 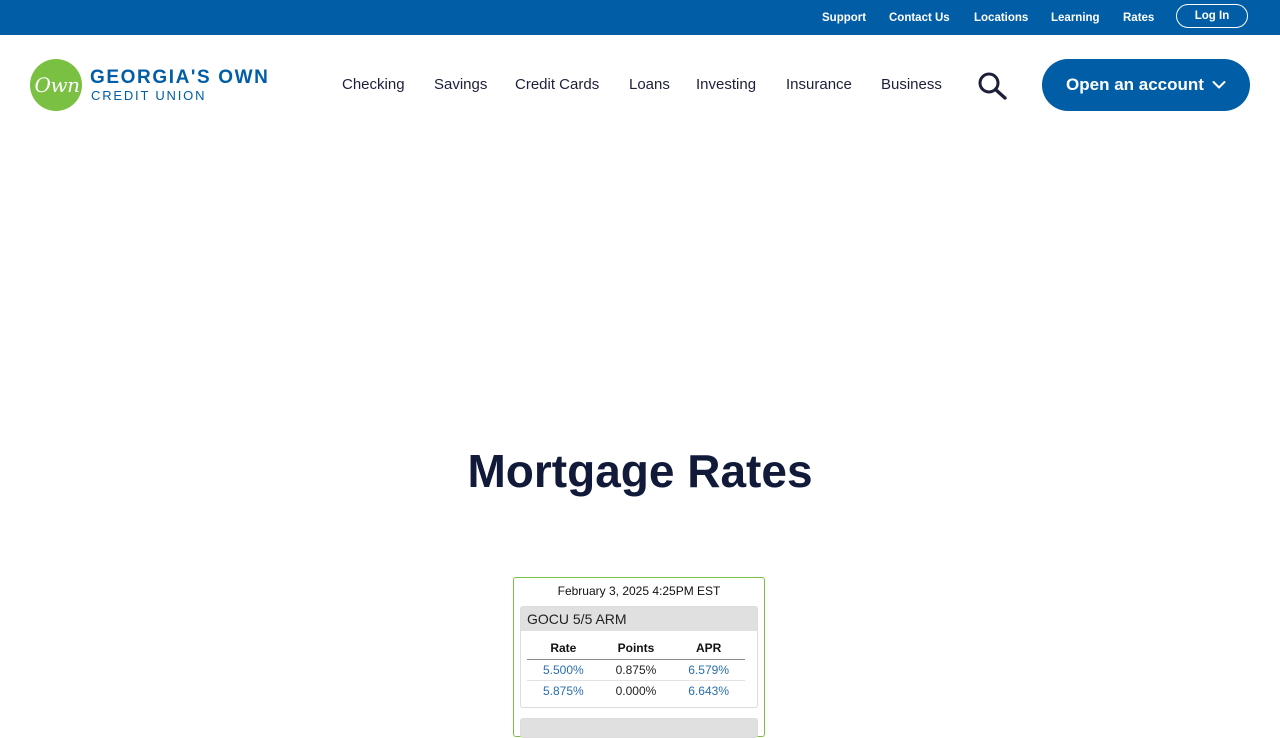 I want to click on chevron-down-icon, so click(x=1219, y=85).